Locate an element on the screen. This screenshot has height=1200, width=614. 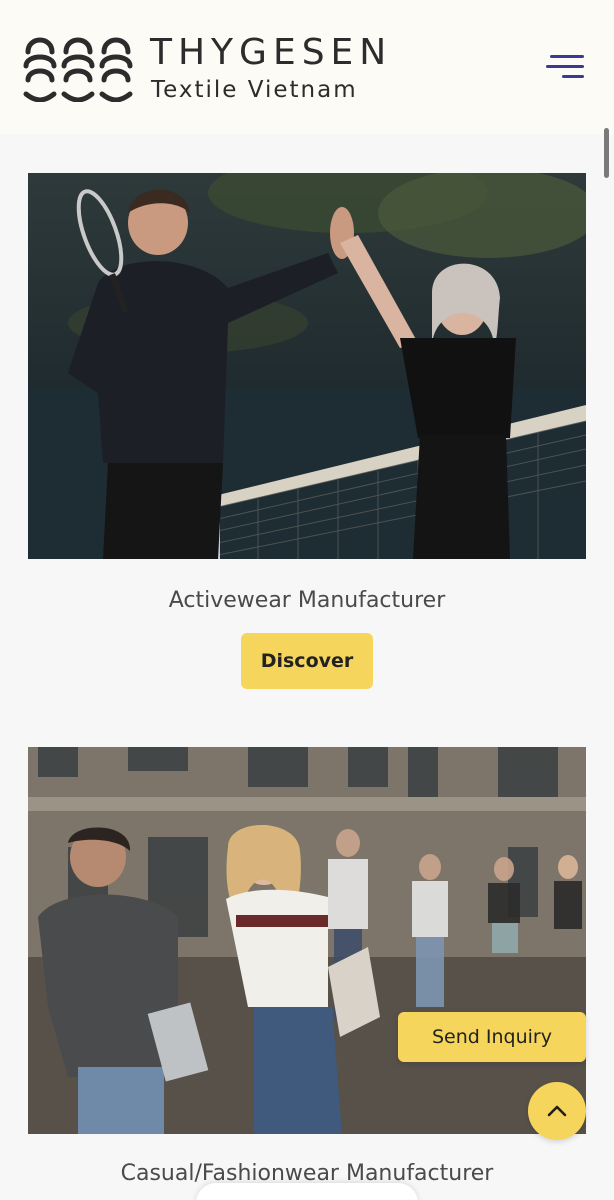
chevron-up-icon is located at coordinates (557, 1111).